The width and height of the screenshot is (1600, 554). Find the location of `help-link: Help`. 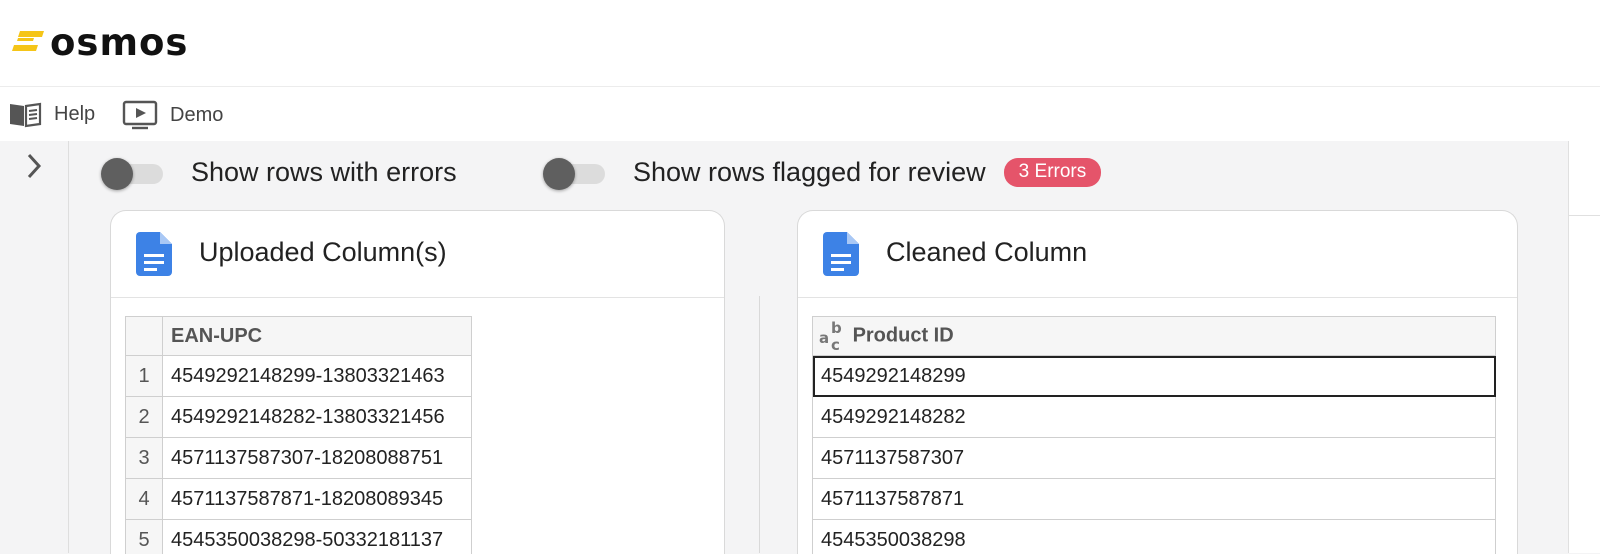

help-link: Help is located at coordinates (51, 114).